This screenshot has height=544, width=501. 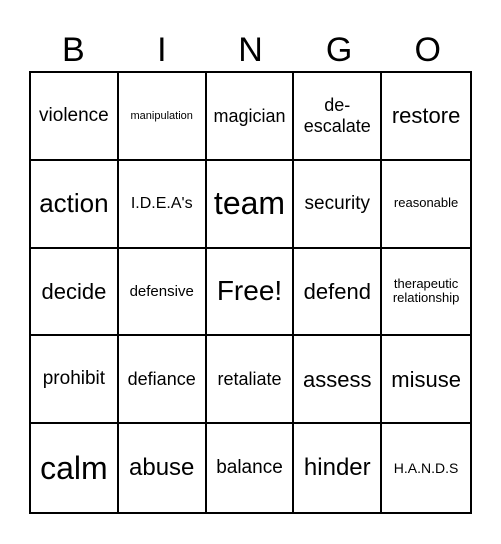 I want to click on bingo-cell: restore, so click(x=426, y=117).